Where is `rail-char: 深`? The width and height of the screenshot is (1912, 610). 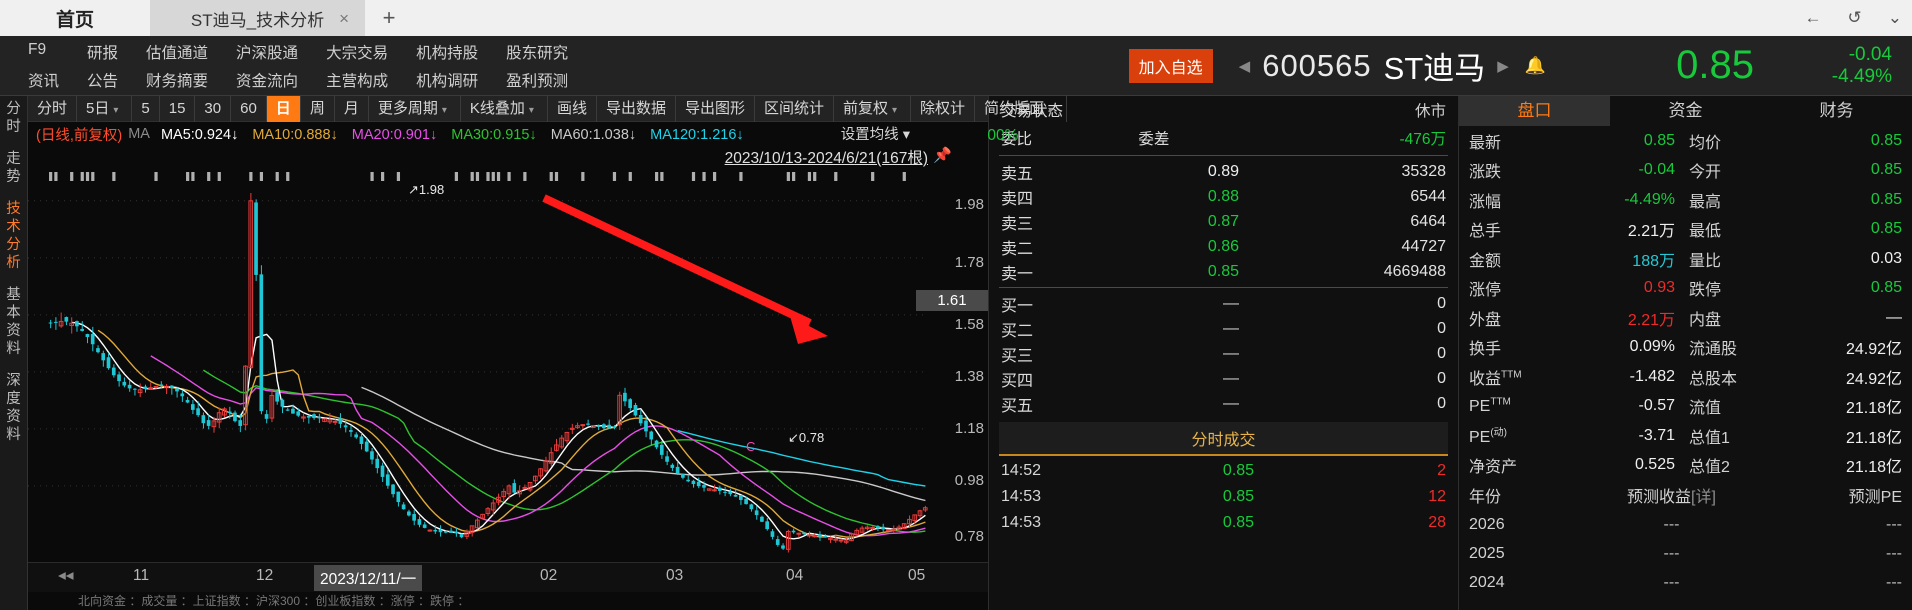
rail-char: 深 is located at coordinates (13, 381).